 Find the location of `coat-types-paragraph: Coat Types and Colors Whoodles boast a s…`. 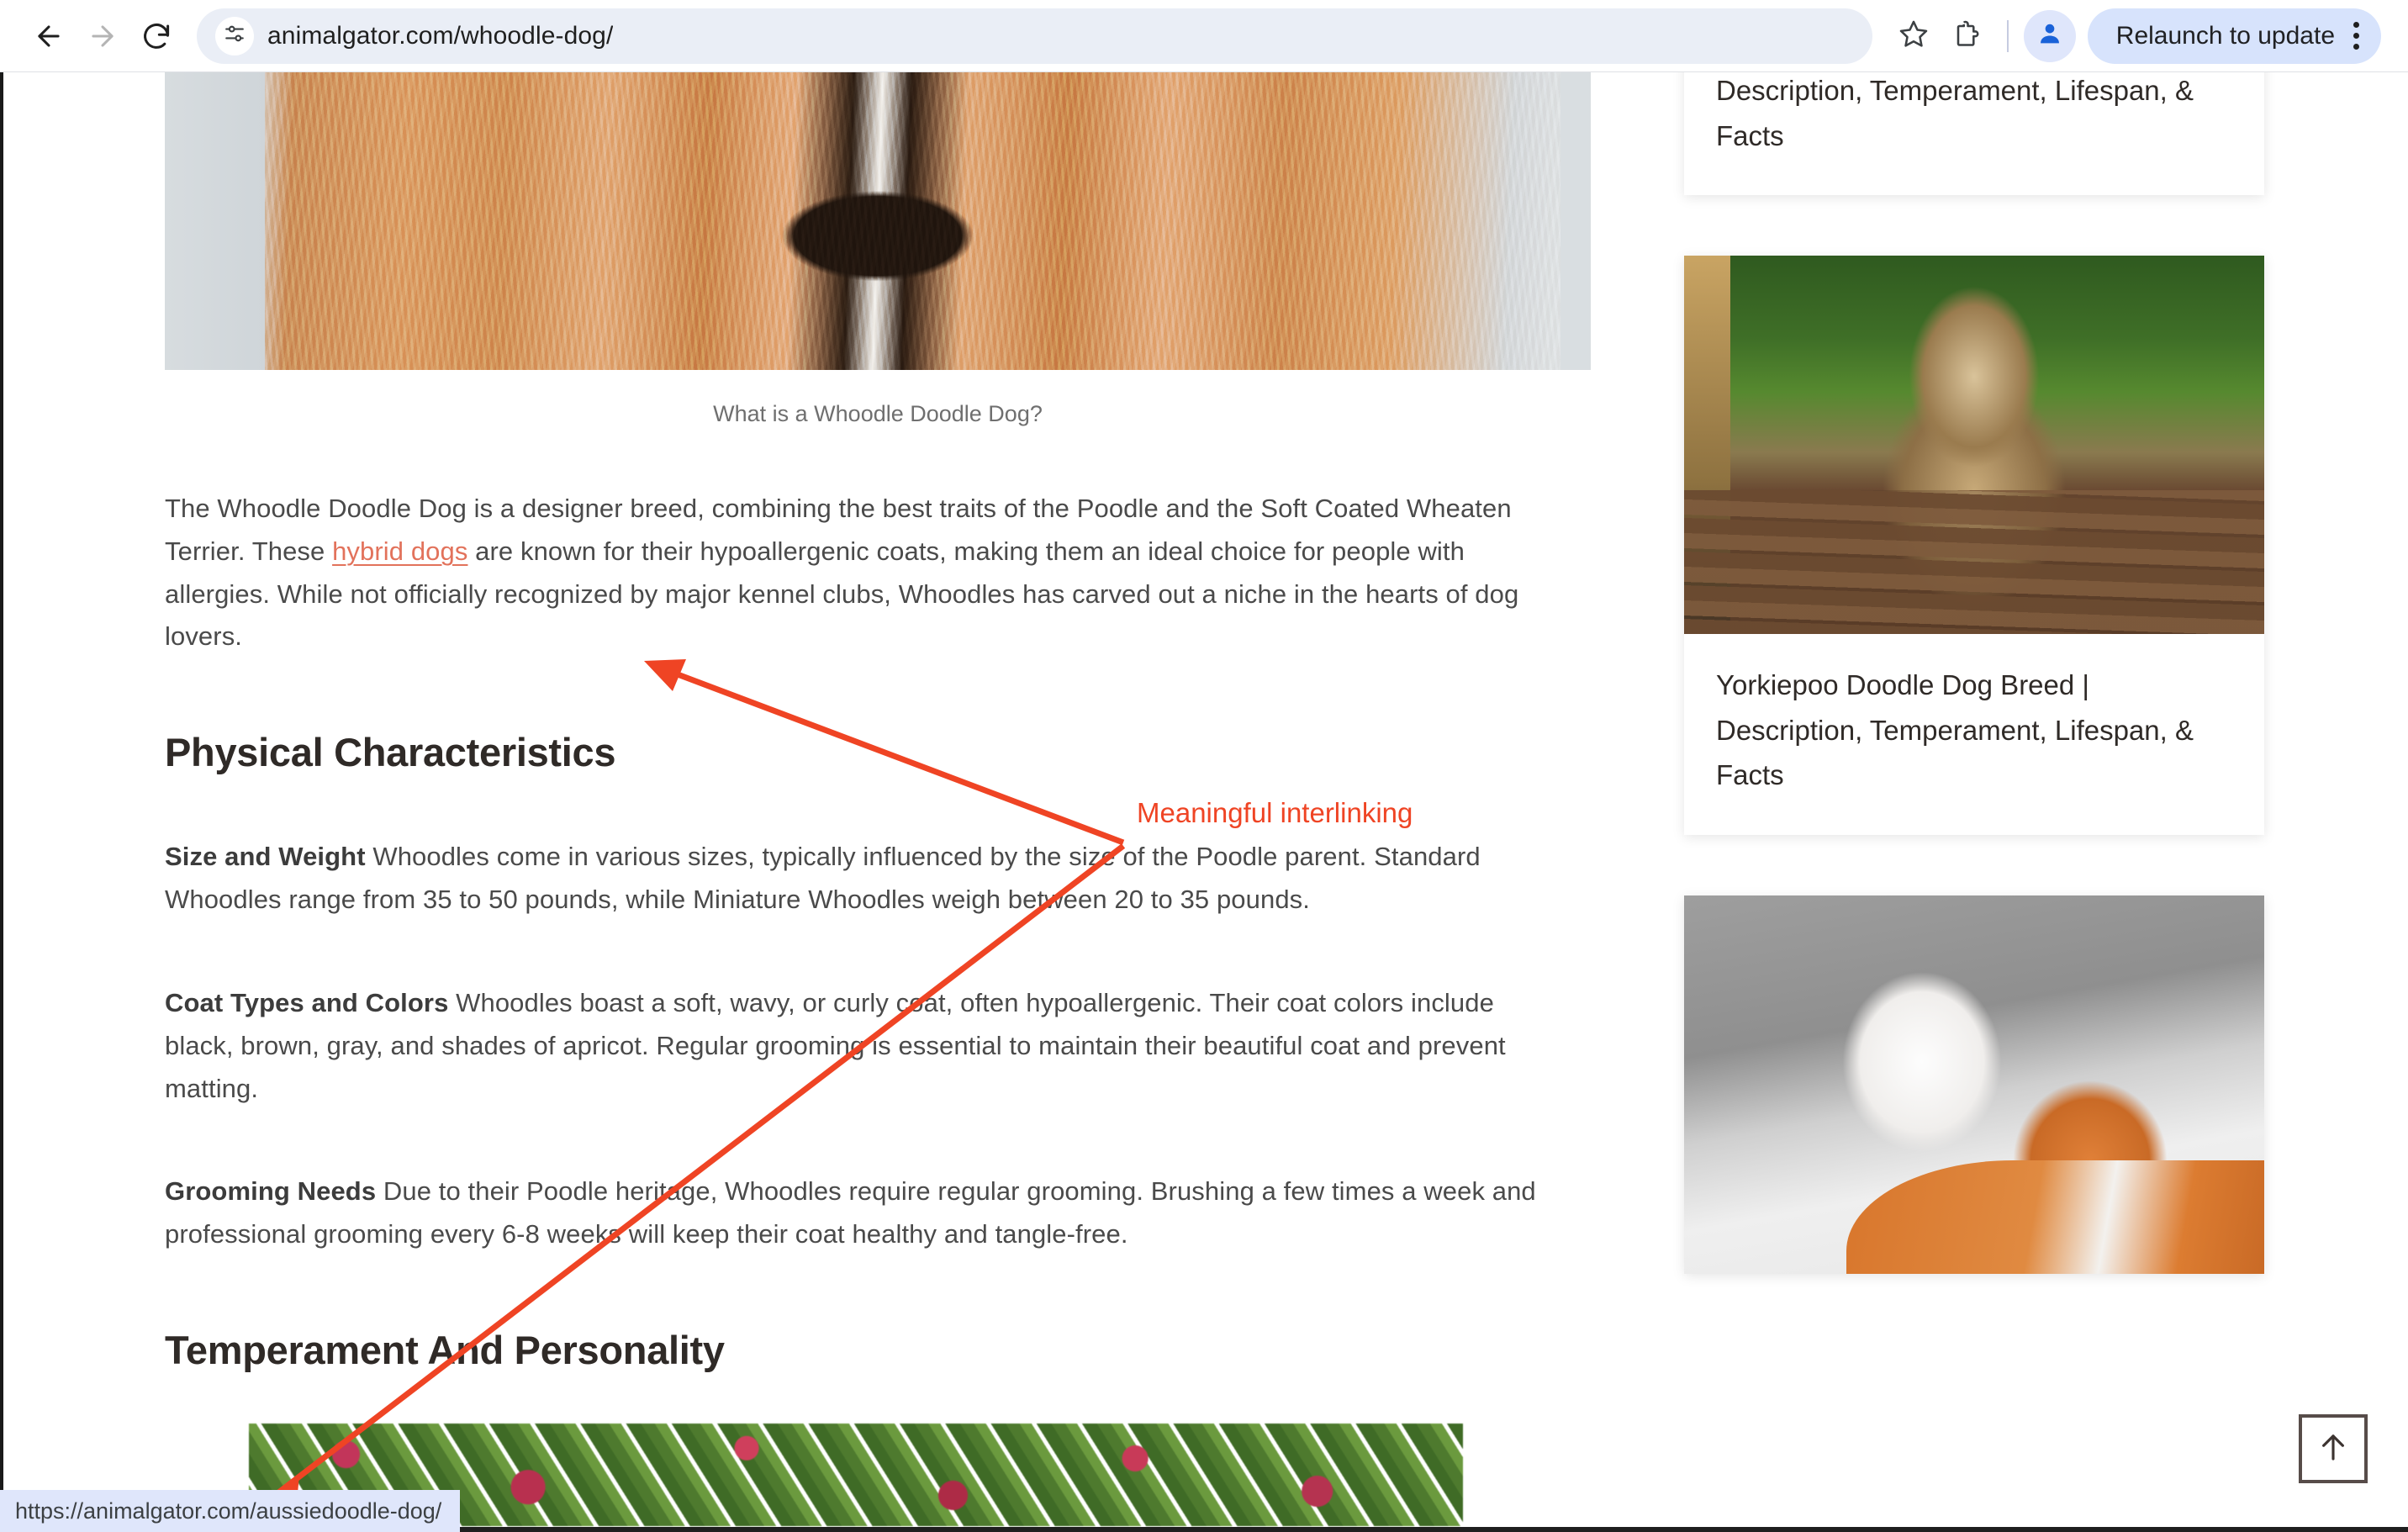

coat-types-paragraph: Coat Types and Colors Whoodles boast a s… is located at coordinates (855, 1046).